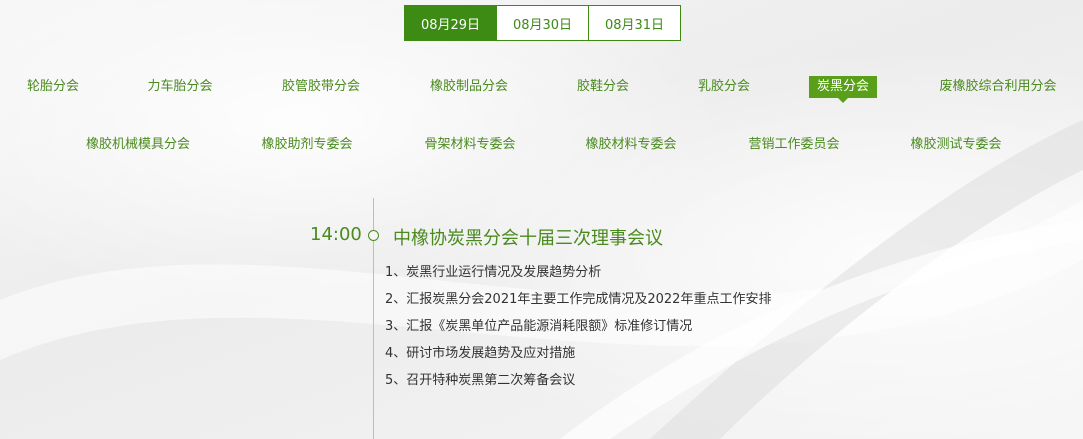 This screenshot has width=1083, height=439. Describe the element at coordinates (539, 326) in the screenshot. I see `agenda-item: 3、汇报《炭黑单位产品能源消耗限额》标准修订情况` at that location.